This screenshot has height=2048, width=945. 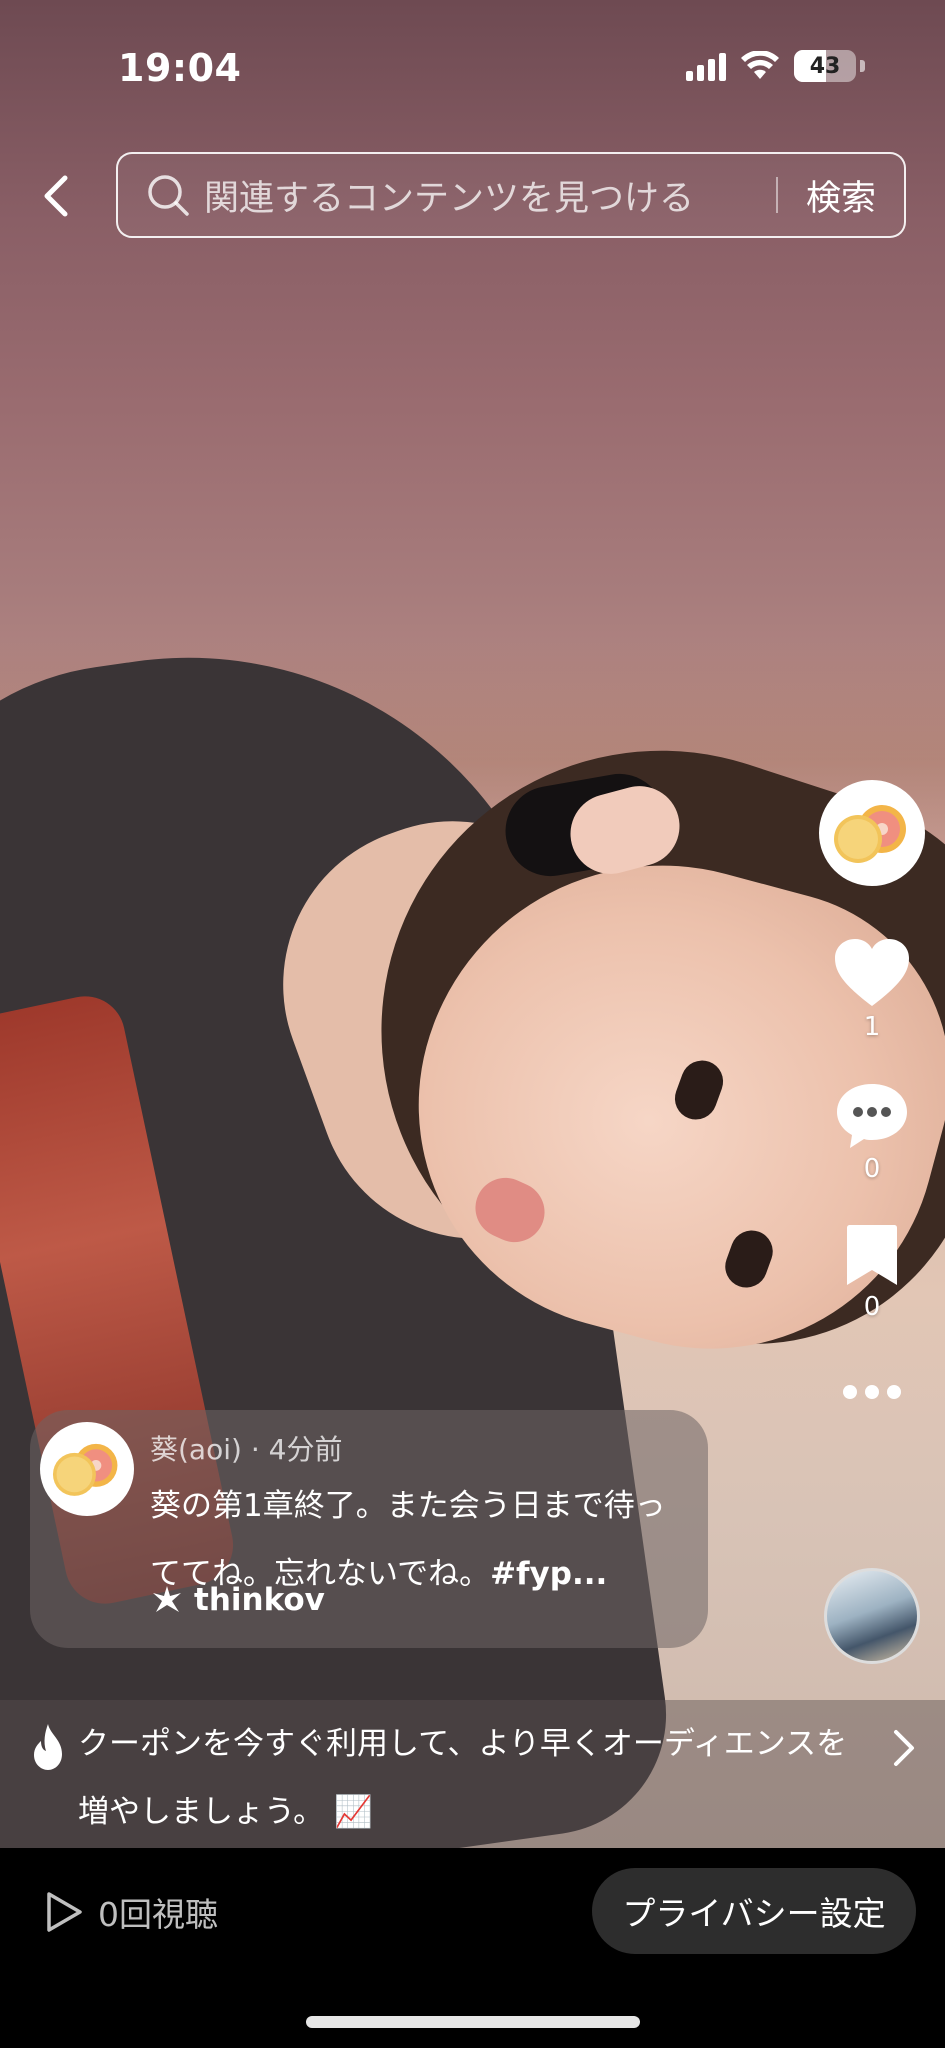 I want to click on search-submit-button: 検索, so click(x=841, y=195).